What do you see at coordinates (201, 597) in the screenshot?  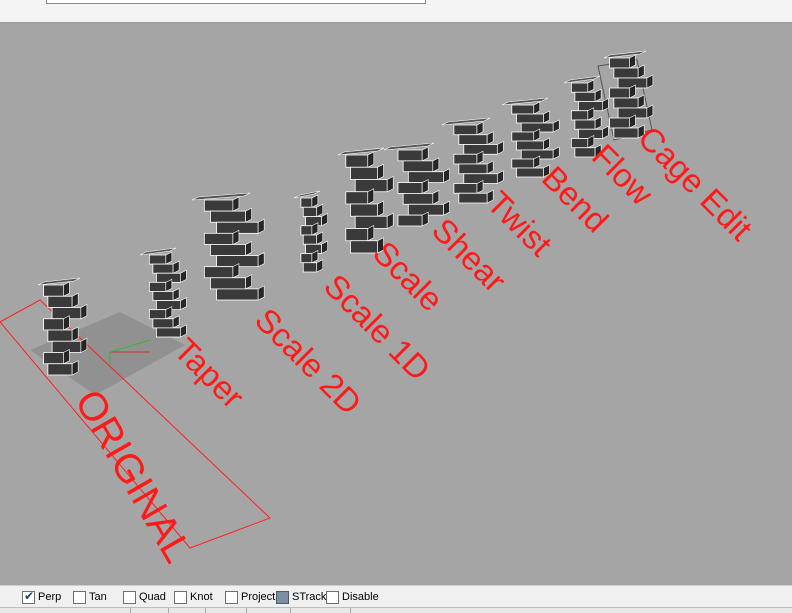 I see `snap-label: Knot` at bounding box center [201, 597].